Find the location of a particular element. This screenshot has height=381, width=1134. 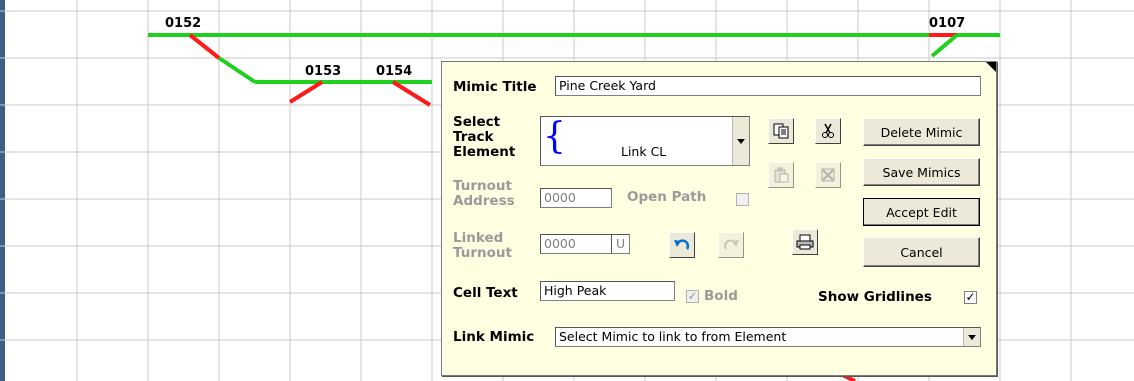

panel-corner-marker is located at coordinates (991, 67).